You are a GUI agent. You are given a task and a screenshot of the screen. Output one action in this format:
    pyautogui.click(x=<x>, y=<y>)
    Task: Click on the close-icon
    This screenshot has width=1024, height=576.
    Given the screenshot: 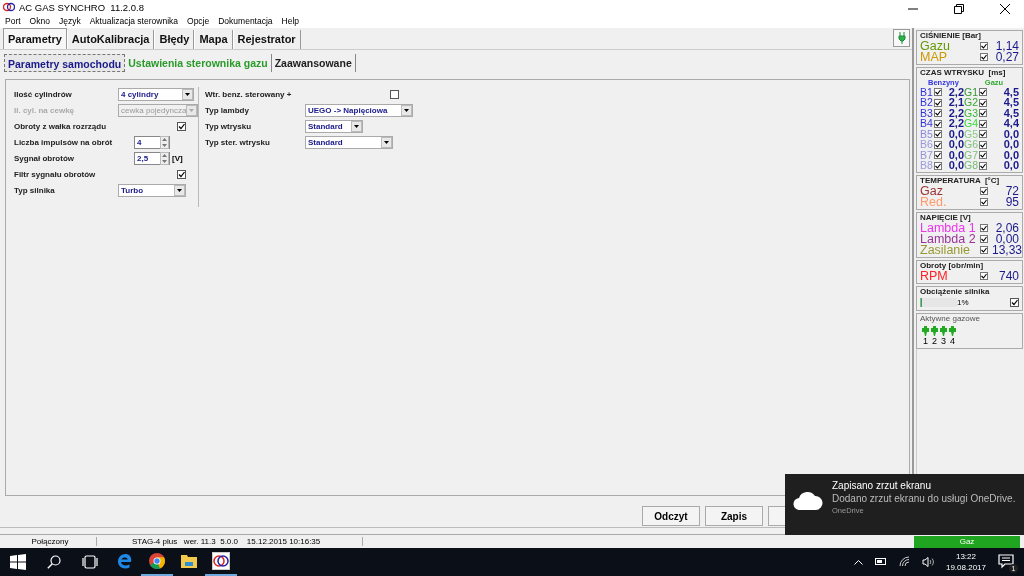 What is the action you would take?
    pyautogui.click(x=1005, y=9)
    